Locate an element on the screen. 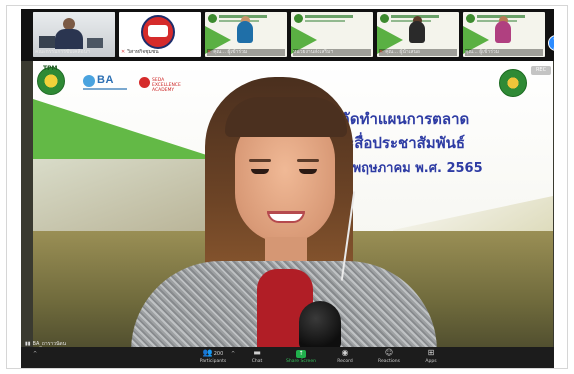  participants-label: Participants is located at coordinates (213, 361).